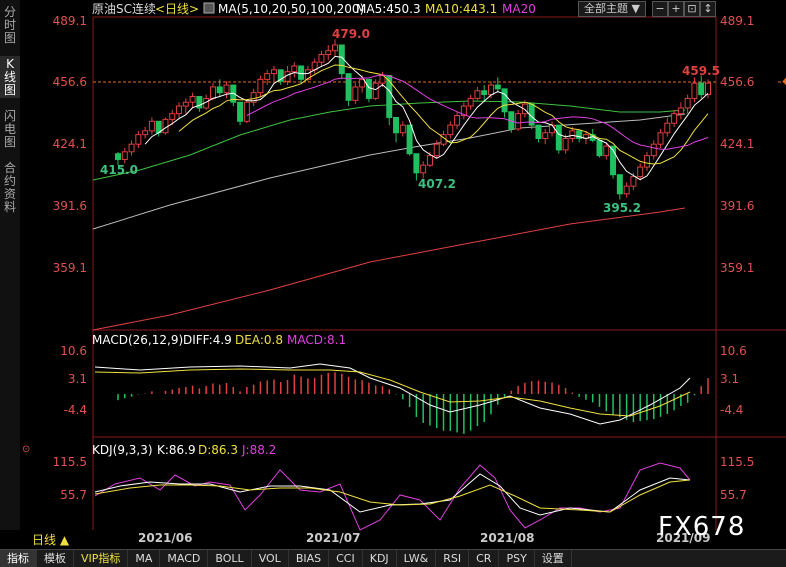 This screenshot has width=786, height=567. Describe the element at coordinates (437, 184) in the screenshot. I see `low2-label: 407.2` at that location.